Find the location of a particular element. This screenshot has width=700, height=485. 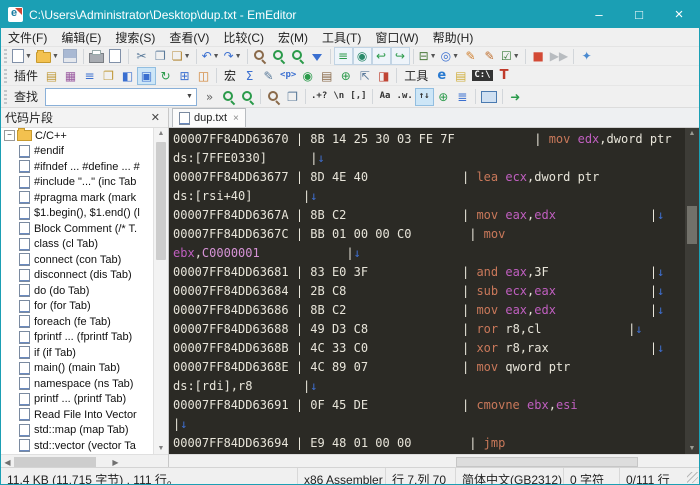

menu-item-file: 文件(F) is located at coordinates (27, 37).